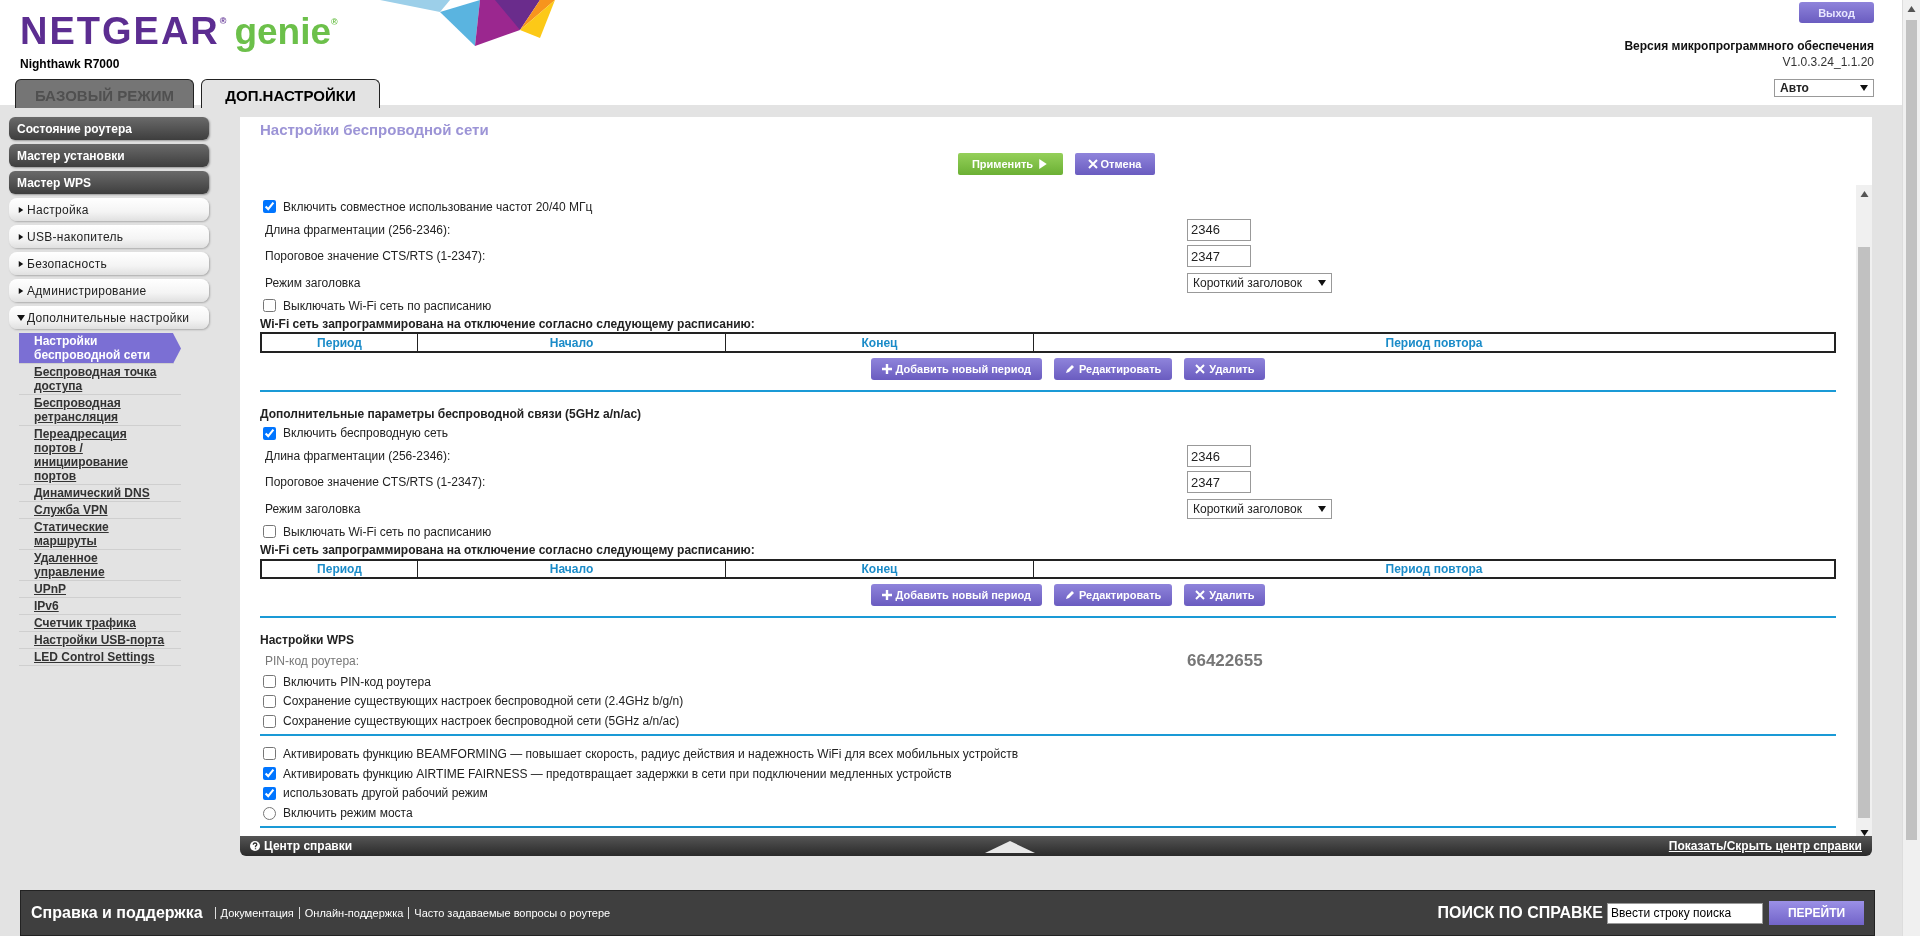  Describe the element at coordinates (100, 623) in the screenshot. I see `sidebar-link: Счетчик трафика` at that location.